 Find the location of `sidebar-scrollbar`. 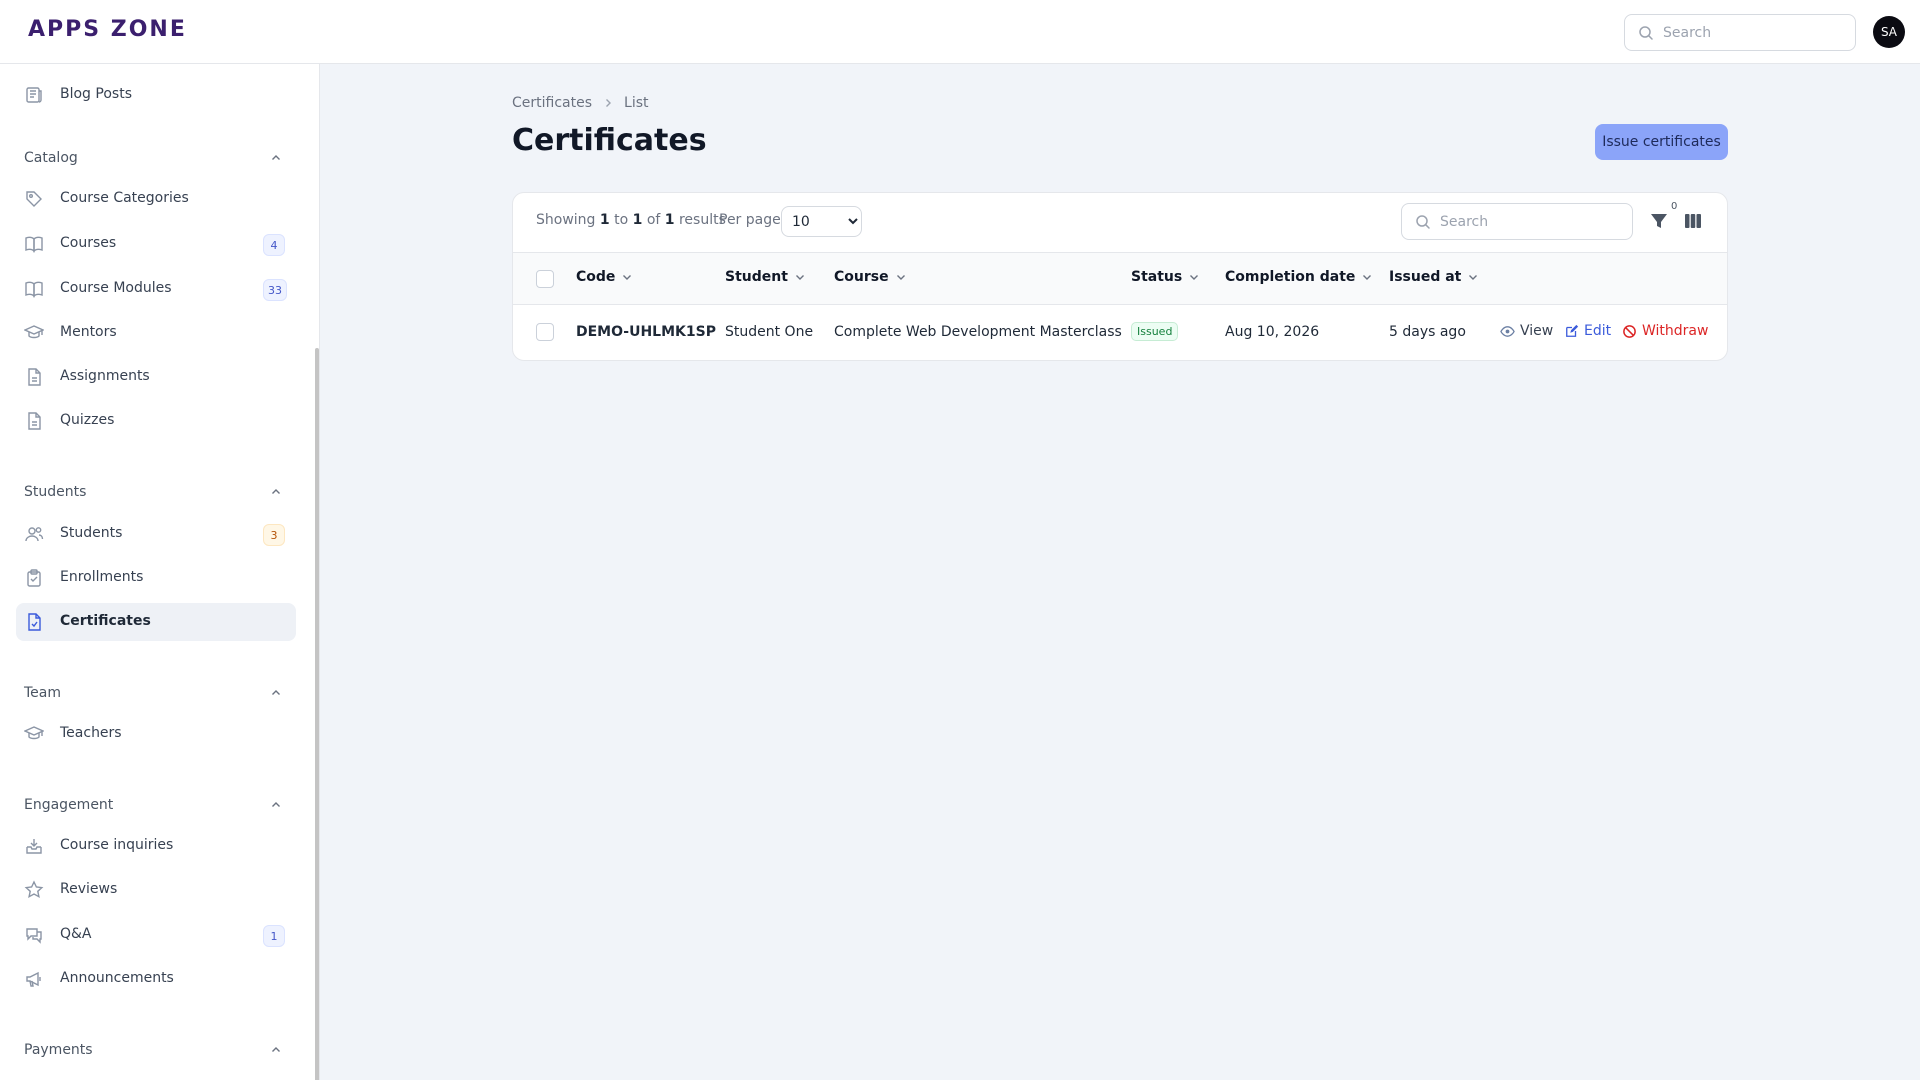

sidebar-scrollbar is located at coordinates (317, 714).